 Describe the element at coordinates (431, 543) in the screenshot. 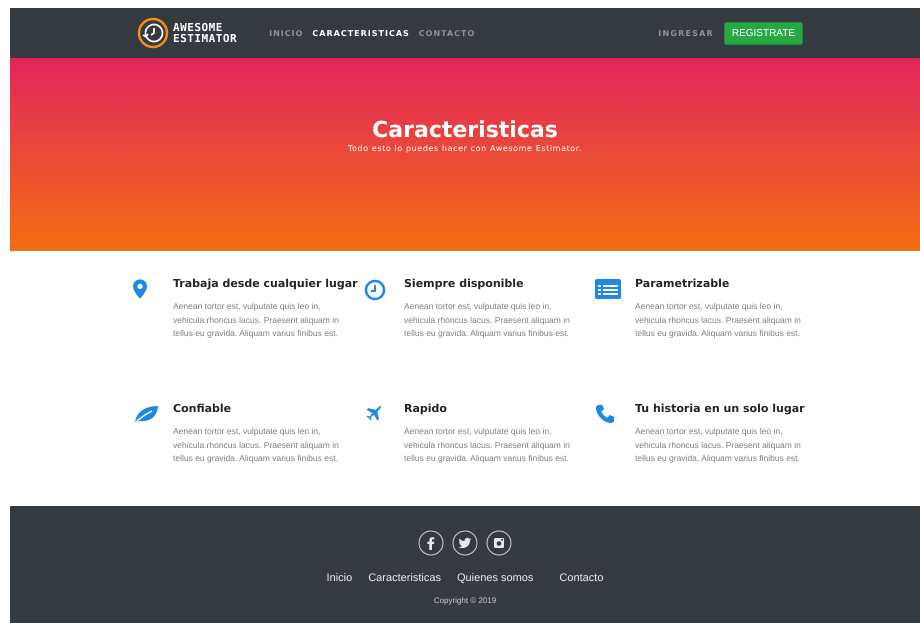

I see `facebook-icon` at that location.